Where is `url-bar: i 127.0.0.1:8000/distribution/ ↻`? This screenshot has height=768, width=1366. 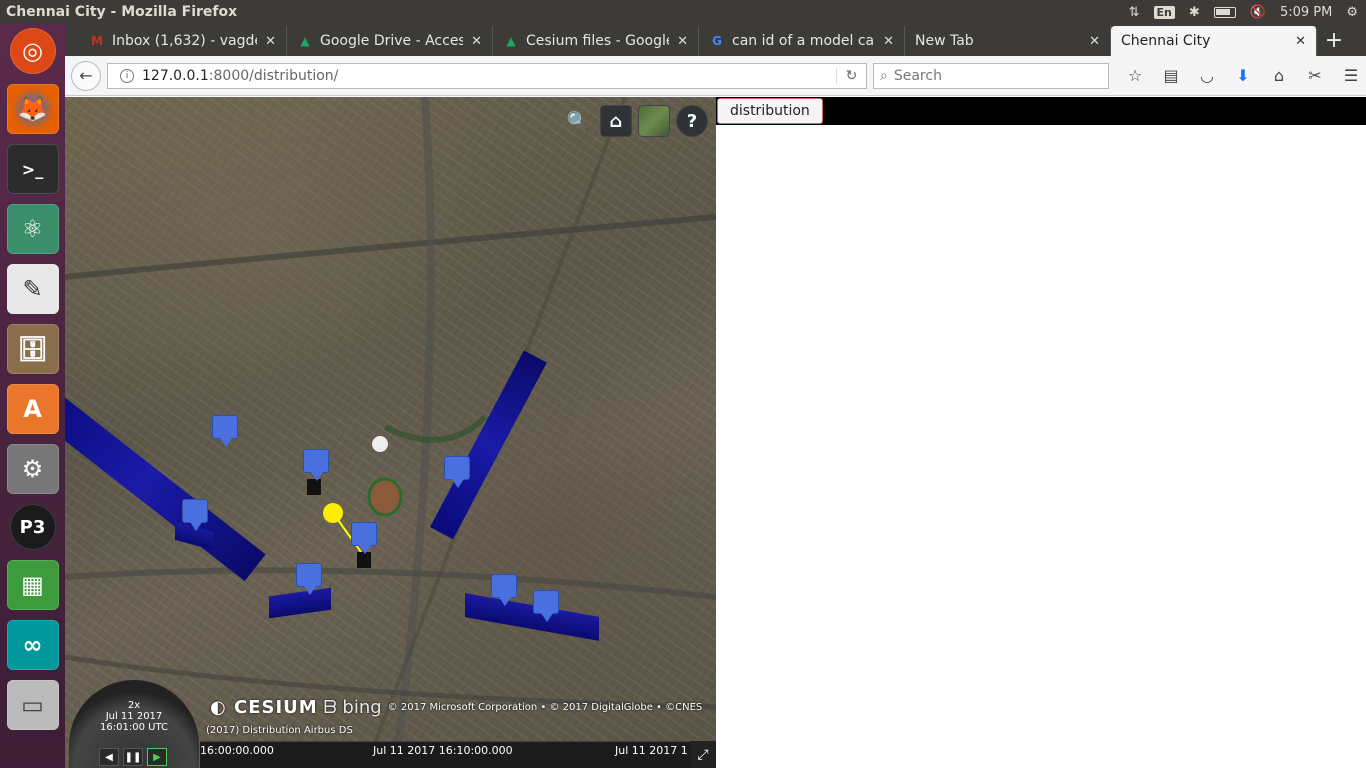 url-bar: i 127.0.0.1:8000/distribution/ ↻ is located at coordinates (487, 75).